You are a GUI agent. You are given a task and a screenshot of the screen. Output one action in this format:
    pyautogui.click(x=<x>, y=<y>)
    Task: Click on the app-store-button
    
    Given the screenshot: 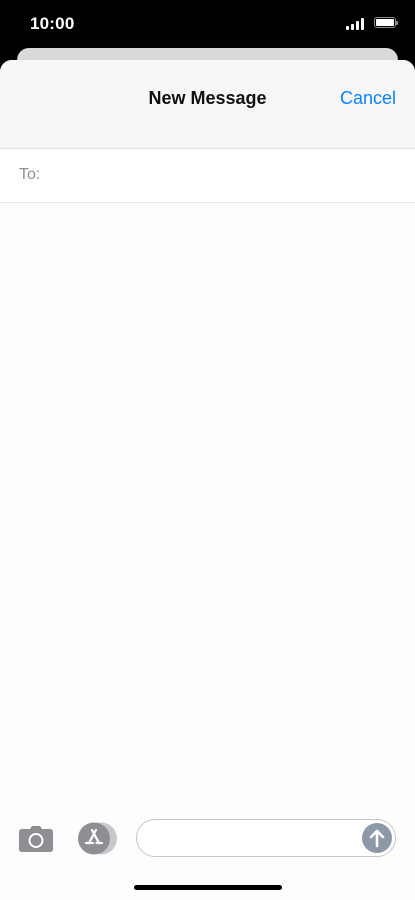 What is the action you would take?
    pyautogui.click(x=98, y=838)
    